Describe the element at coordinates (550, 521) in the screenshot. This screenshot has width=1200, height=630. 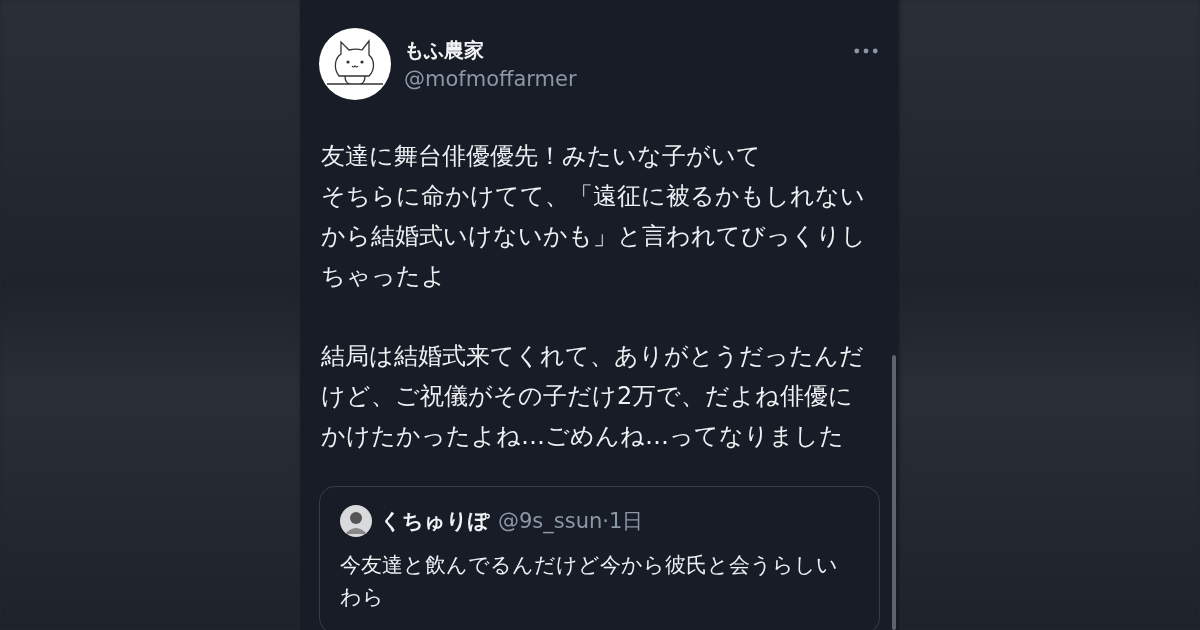
I see `quoted-author-handle: @9s_ssun` at that location.